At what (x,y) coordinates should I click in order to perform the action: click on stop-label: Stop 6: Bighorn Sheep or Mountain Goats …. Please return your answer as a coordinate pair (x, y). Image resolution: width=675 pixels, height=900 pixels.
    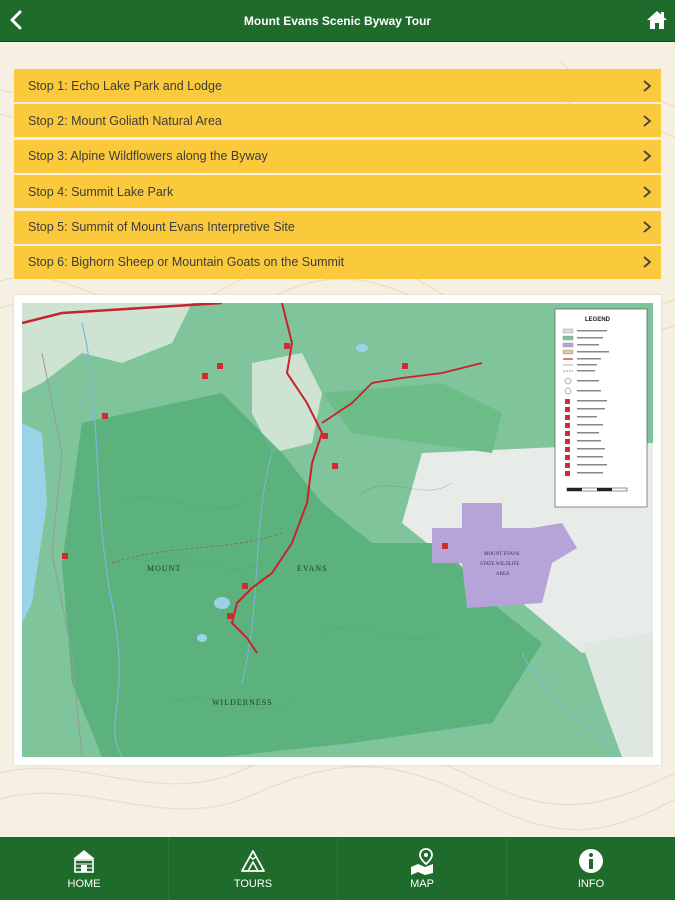
    Looking at the image, I should click on (186, 262).